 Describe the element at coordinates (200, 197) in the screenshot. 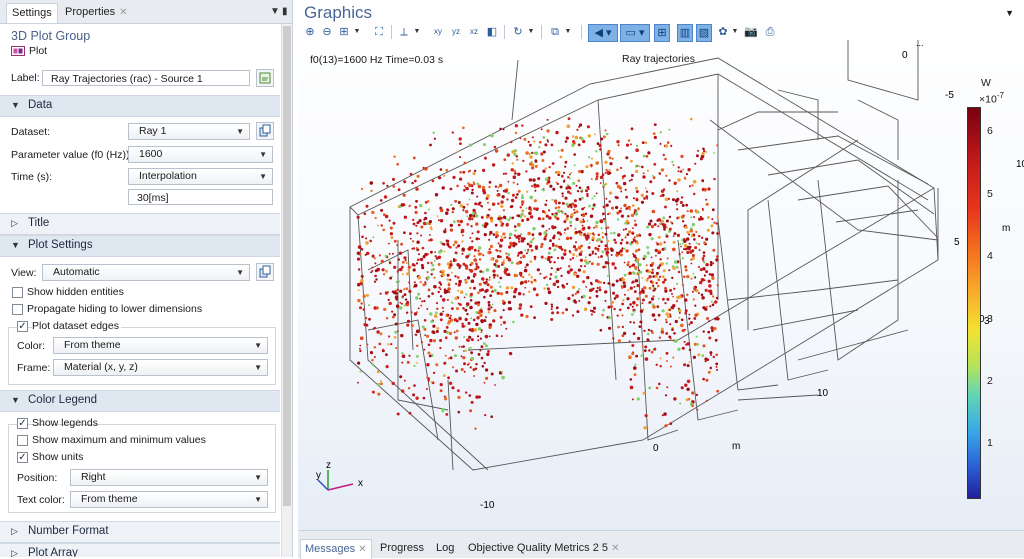

I see `time-input: 30[ms]` at that location.